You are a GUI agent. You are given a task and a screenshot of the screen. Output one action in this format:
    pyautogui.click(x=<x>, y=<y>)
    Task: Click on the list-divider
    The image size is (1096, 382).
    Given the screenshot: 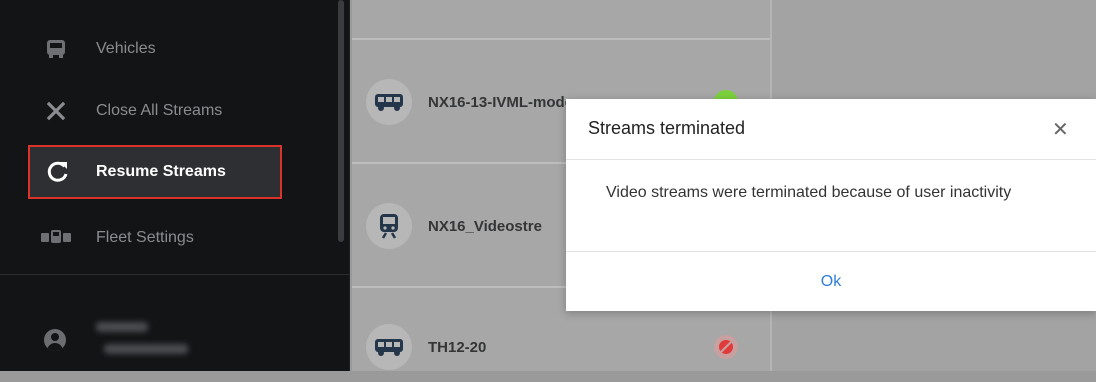 What is the action you would take?
    pyautogui.click(x=561, y=39)
    